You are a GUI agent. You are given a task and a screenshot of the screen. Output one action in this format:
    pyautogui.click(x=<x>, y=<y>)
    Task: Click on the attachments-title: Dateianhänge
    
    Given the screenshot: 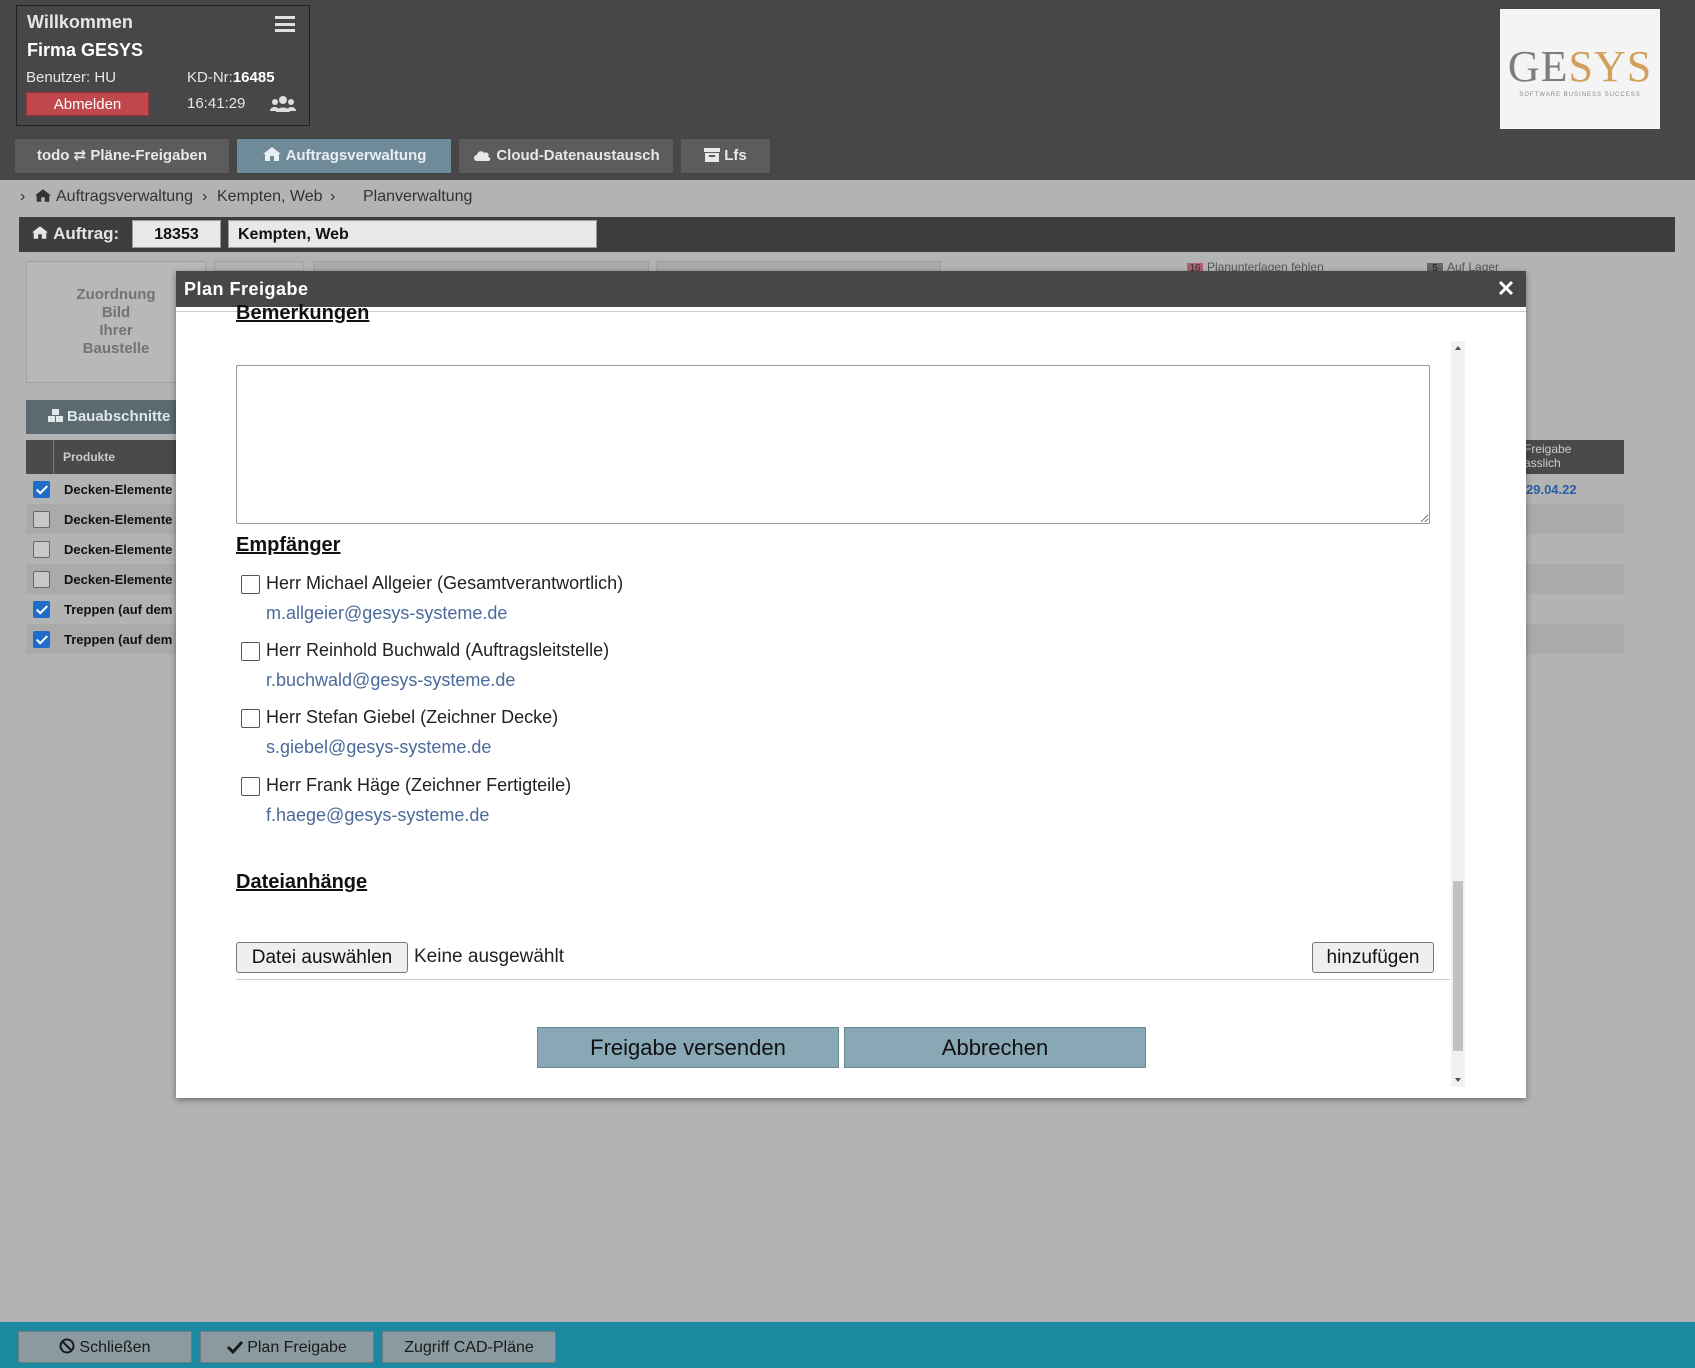 What is the action you would take?
    pyautogui.click(x=302, y=882)
    